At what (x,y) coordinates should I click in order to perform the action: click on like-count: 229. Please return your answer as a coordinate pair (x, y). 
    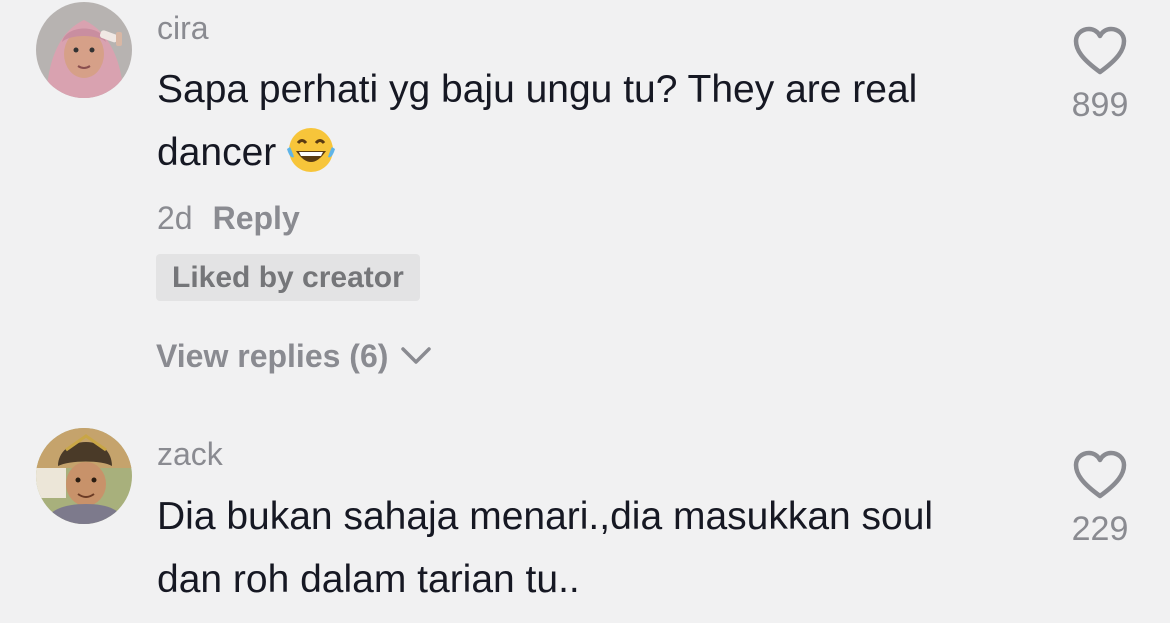
    Looking at the image, I should click on (1100, 529).